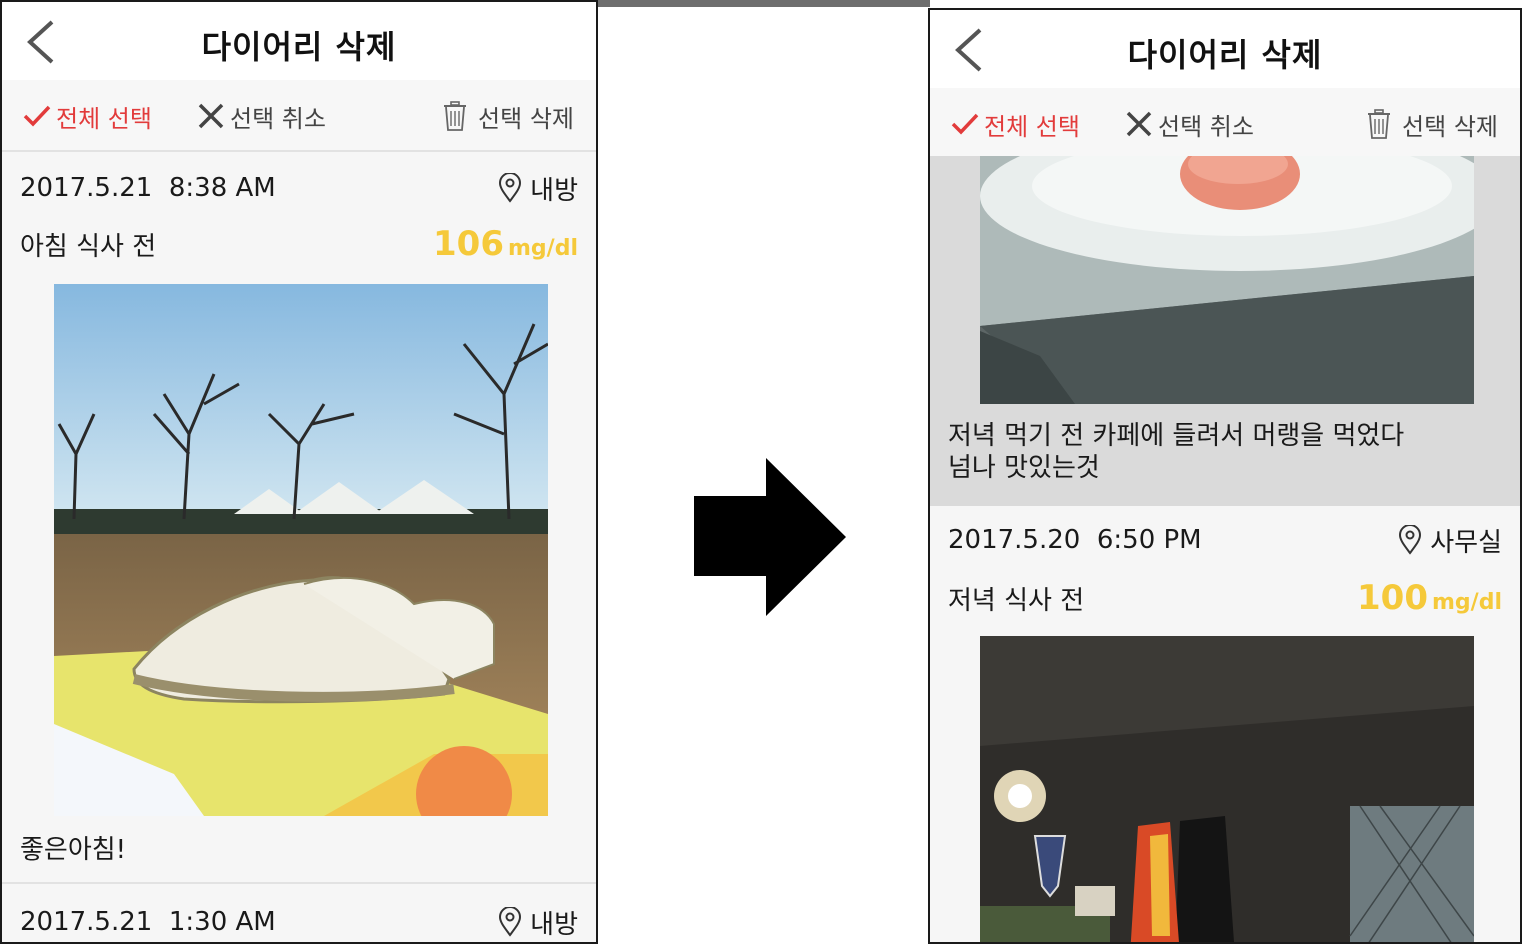  What do you see at coordinates (1024, 468) in the screenshot?
I see `entry-note-line: 넘나 맛있는것` at bounding box center [1024, 468].